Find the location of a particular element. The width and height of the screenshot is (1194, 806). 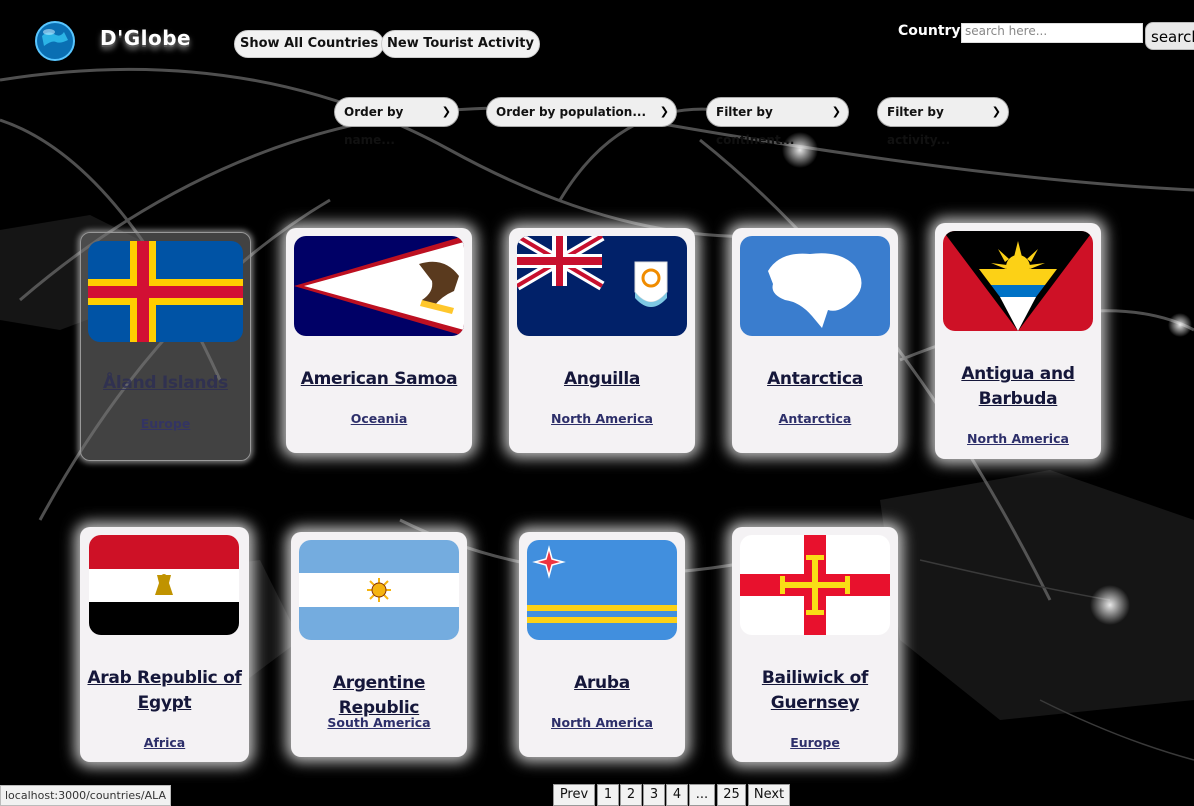

pagination-page-3: 3 is located at coordinates (654, 795).